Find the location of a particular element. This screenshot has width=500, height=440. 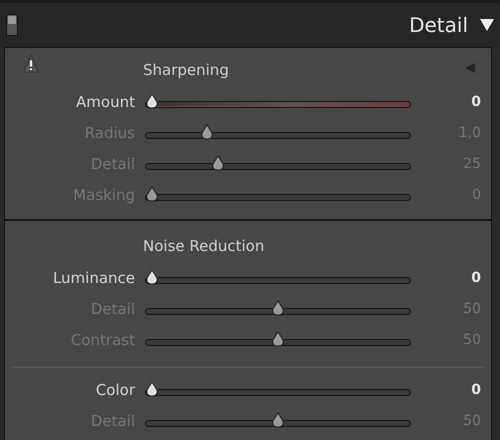

panel-switch-icon is located at coordinates (12, 25).